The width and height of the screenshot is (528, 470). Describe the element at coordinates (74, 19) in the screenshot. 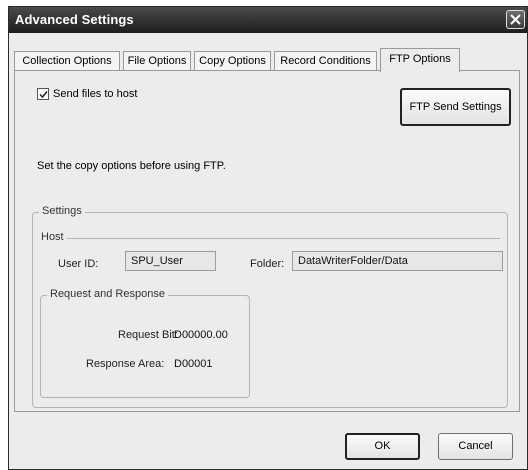

I see `window-title: Advanced Settings` at that location.